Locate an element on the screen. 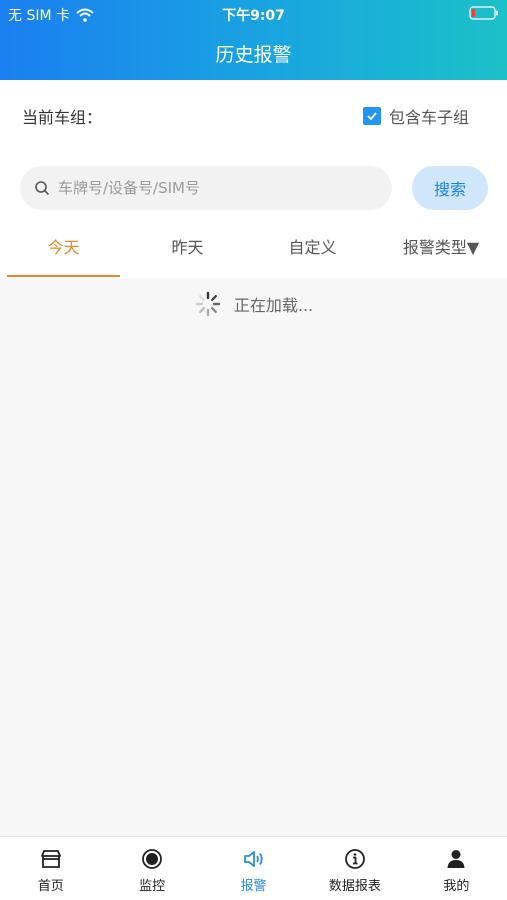 The width and height of the screenshot is (507, 900). spinner-icon is located at coordinates (208, 304).